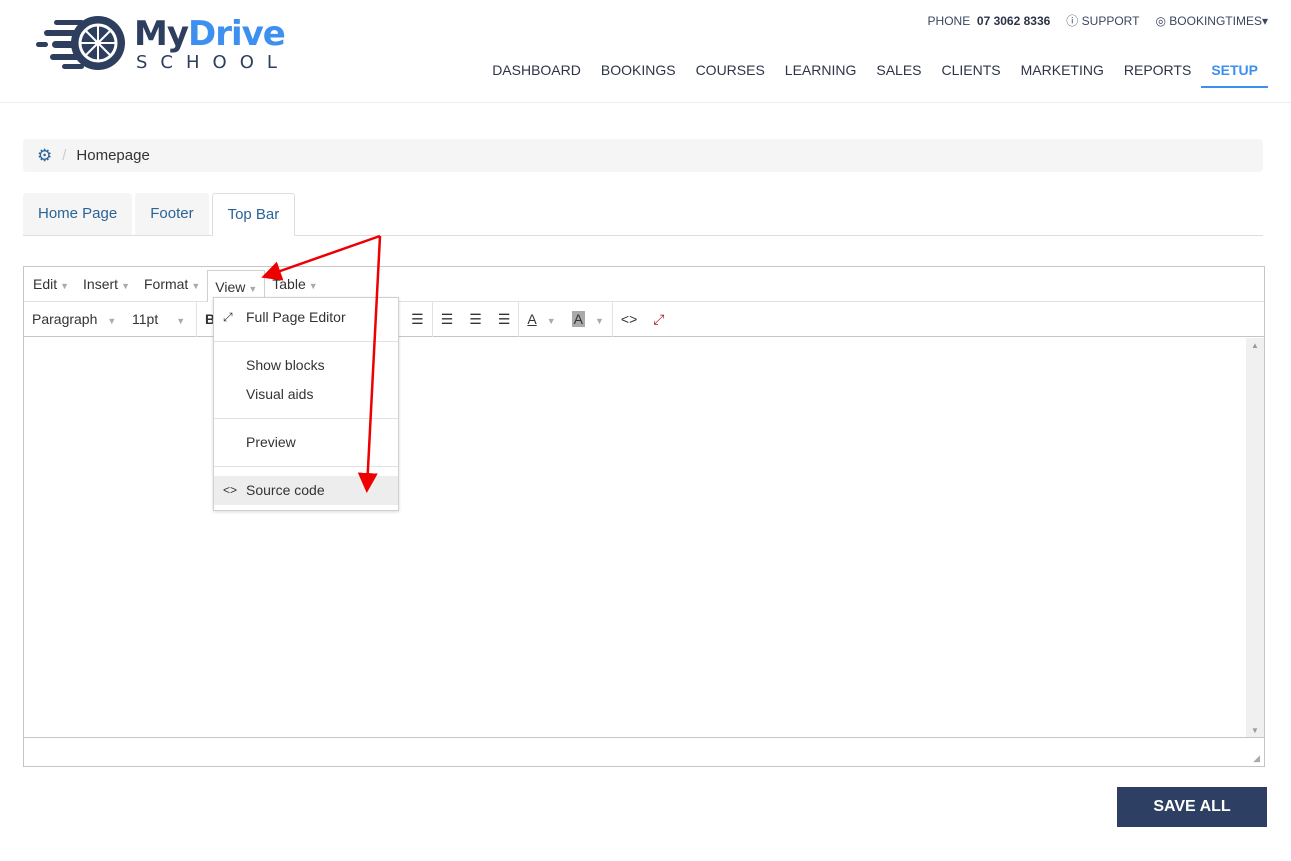 This screenshot has height=861, width=1291. Describe the element at coordinates (213, 62) in the screenshot. I see `brand-subtitle: SCHOOL` at that location.